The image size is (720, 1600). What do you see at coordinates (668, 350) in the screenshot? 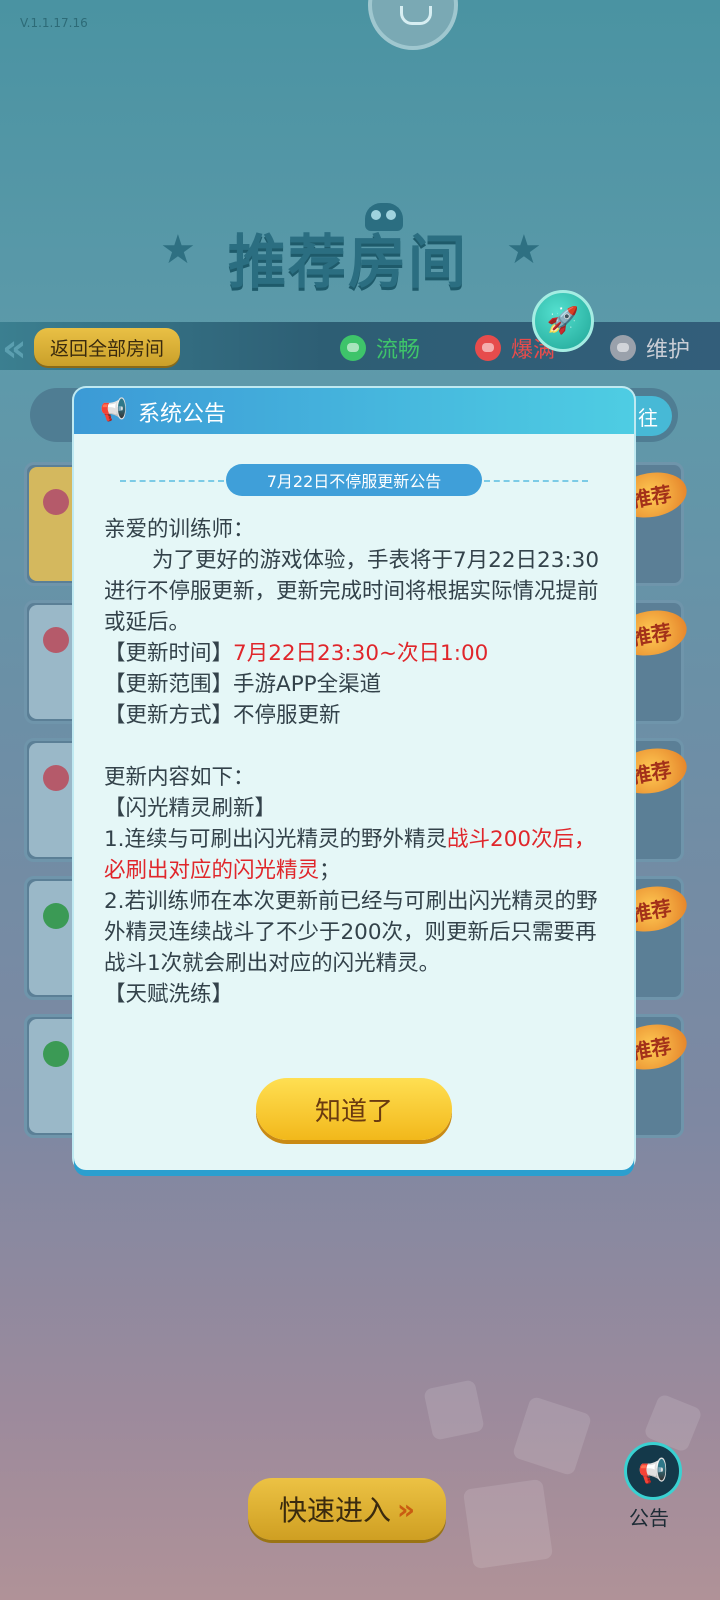
I see `legend-label: 维护` at bounding box center [668, 350].